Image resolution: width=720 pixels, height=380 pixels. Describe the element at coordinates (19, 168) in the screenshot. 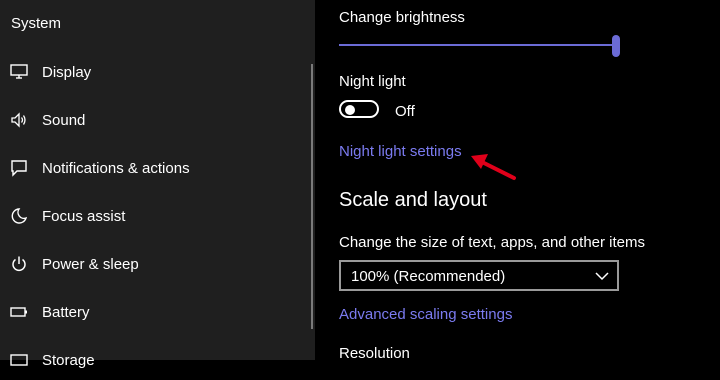

I see `notification-icon` at that location.